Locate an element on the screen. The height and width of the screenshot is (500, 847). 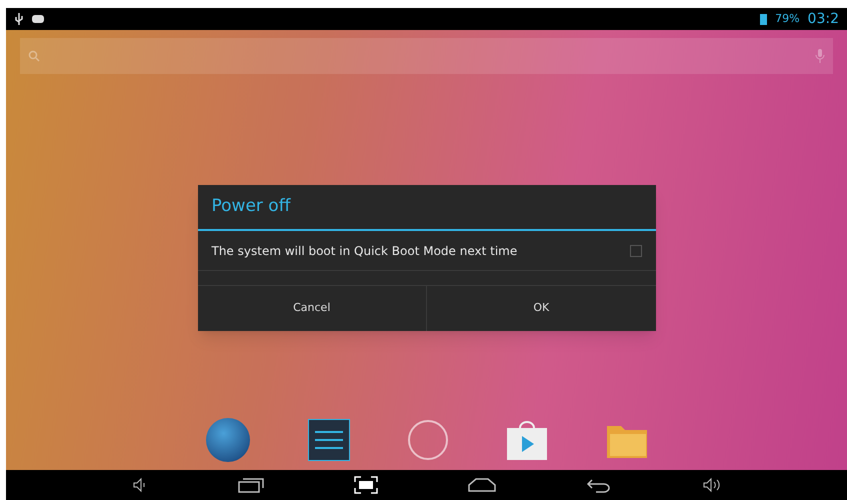
back-icon is located at coordinates (599, 485).